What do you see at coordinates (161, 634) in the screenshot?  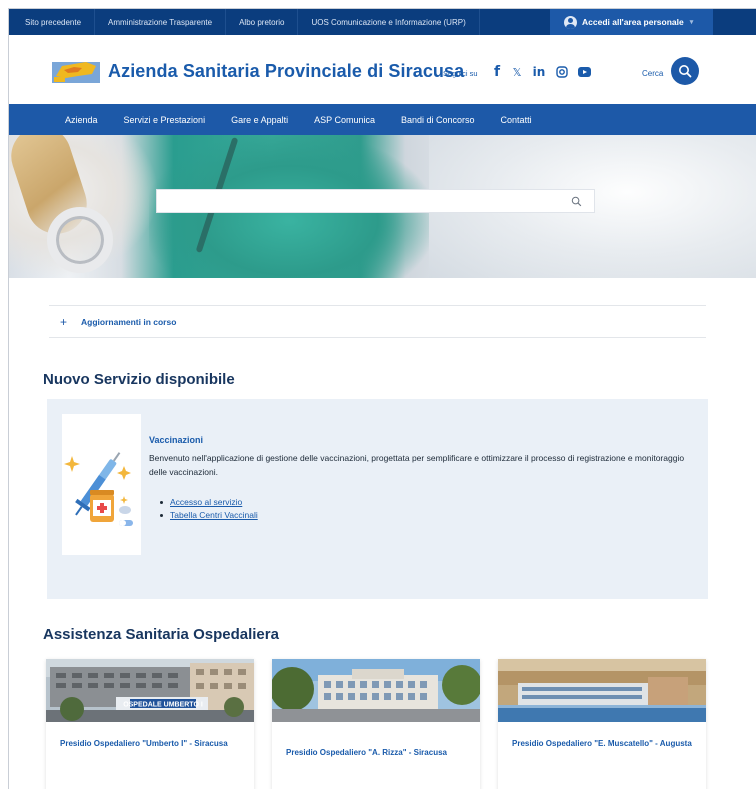 I see `hospitals-heading: Assistenza Sanitaria Ospedaliera` at bounding box center [161, 634].